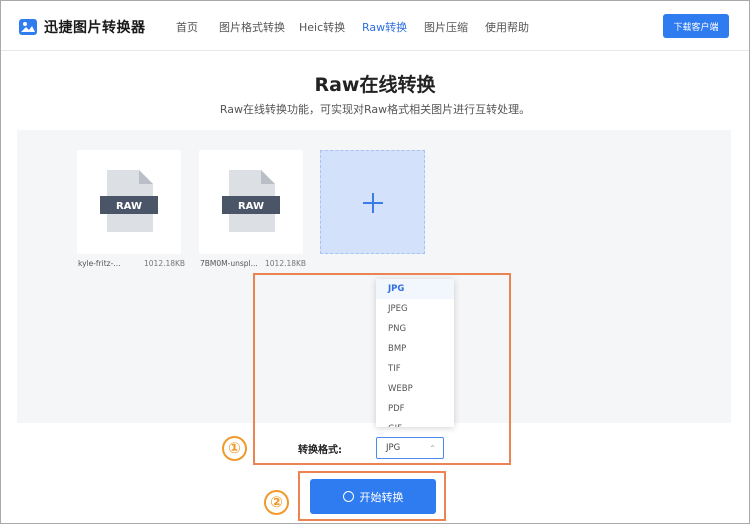  I want to click on nav-help: 使用帮助, so click(507, 27).